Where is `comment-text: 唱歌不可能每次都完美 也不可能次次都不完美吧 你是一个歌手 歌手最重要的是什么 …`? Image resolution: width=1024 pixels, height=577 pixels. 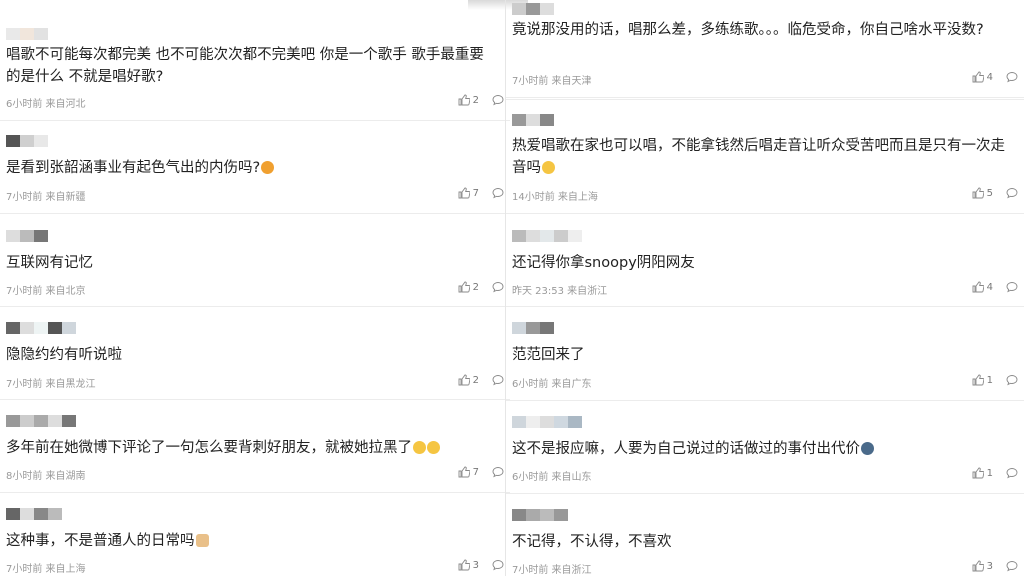
comment-text: 唱歌不可能每次都完美 也不可能次次都不完美吧 你是一个歌手 歌手最重要的是什么 … is located at coordinates (245, 66).